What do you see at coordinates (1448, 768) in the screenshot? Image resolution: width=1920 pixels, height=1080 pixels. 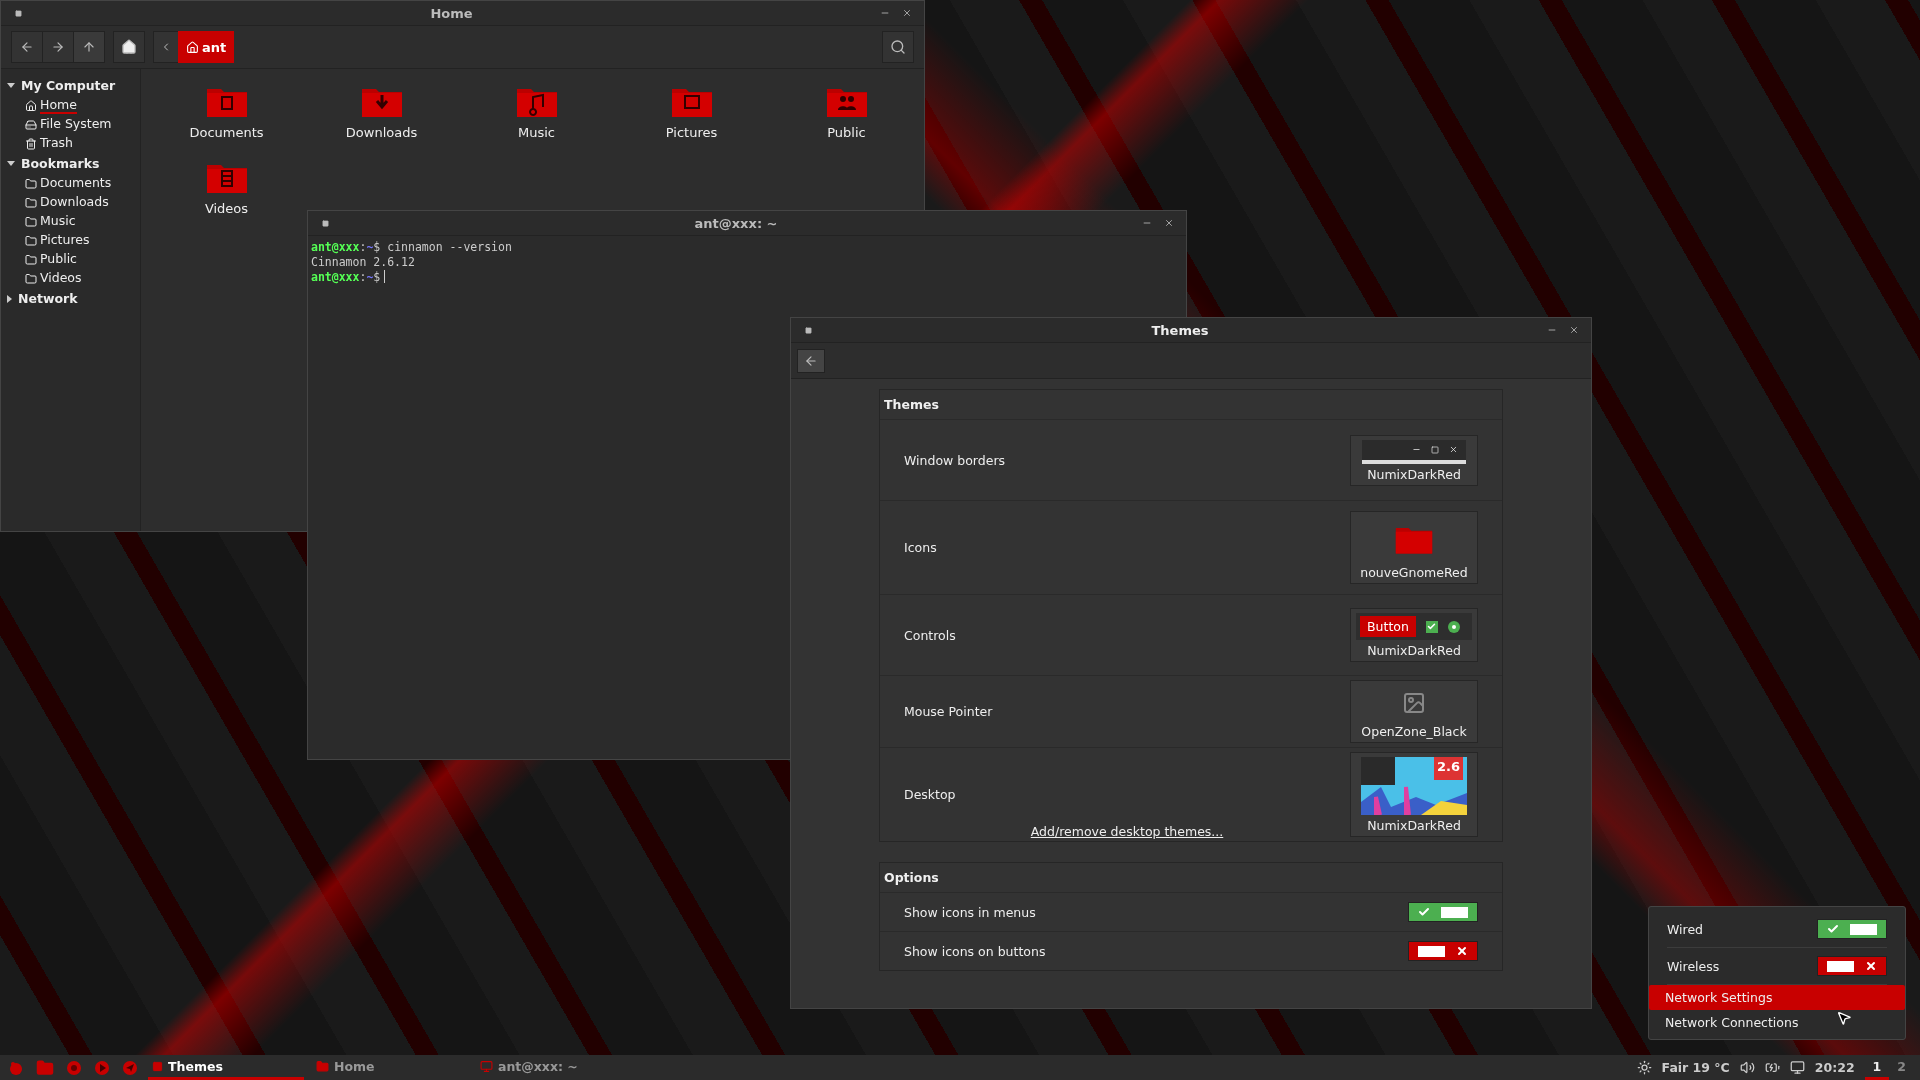 I see `version-badge: 2.6` at bounding box center [1448, 768].